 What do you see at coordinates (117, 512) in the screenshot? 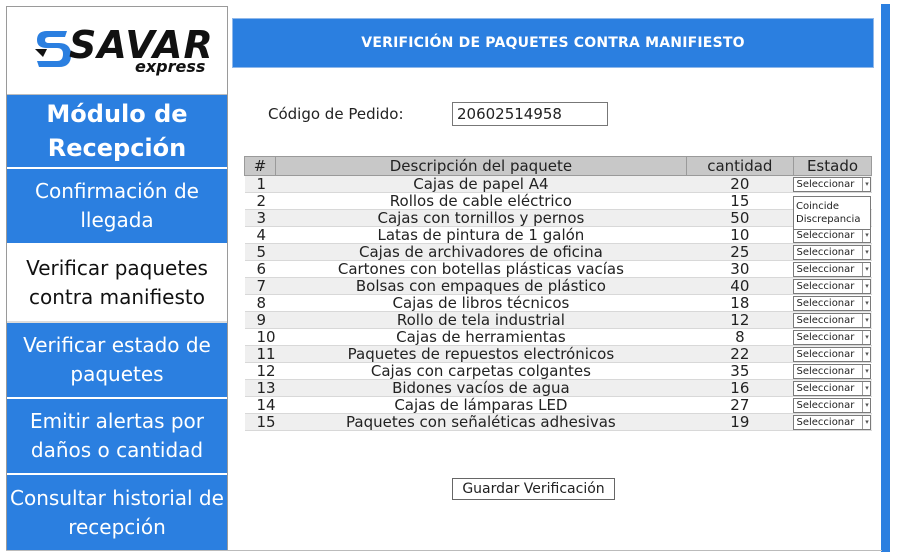
I see `sidebar-item-consultar-historial: Consultar historial de recepción` at bounding box center [117, 512].